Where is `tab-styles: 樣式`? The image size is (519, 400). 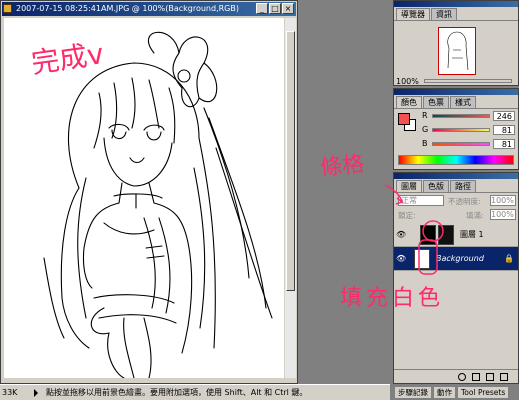 tab-styles: 樣式 is located at coordinates (463, 102).